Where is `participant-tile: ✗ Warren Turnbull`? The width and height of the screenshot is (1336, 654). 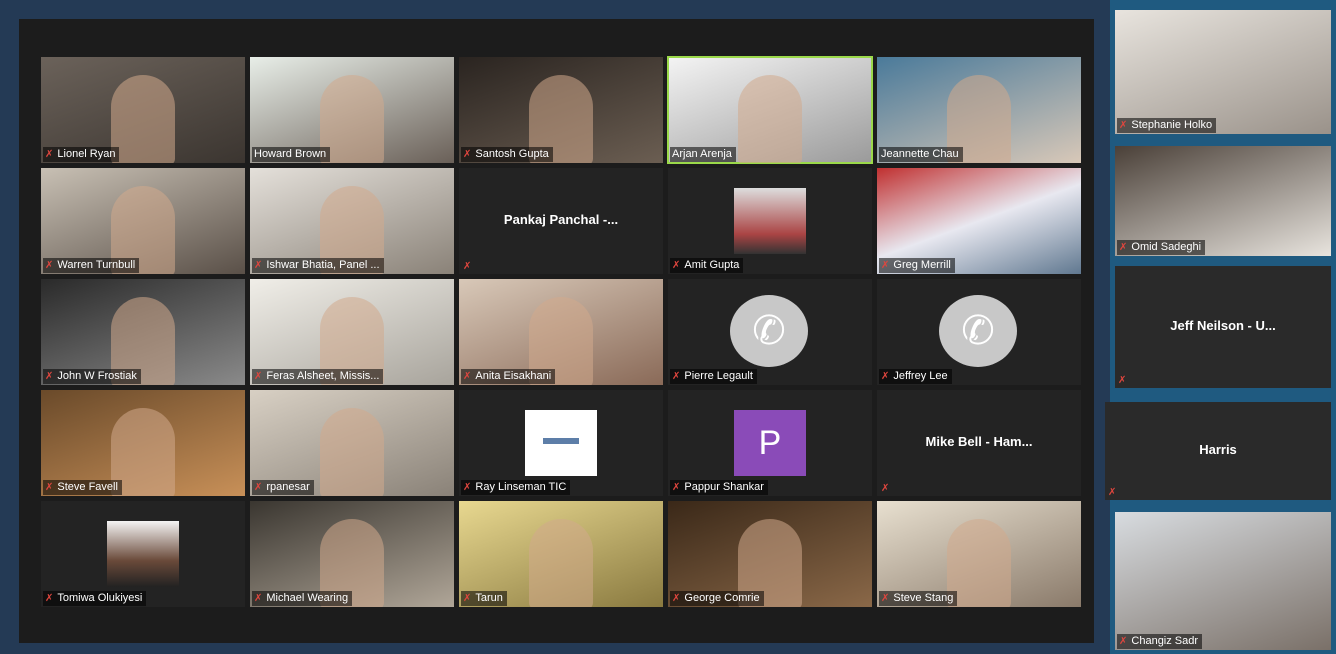 participant-tile: ✗ Warren Turnbull is located at coordinates (143, 221).